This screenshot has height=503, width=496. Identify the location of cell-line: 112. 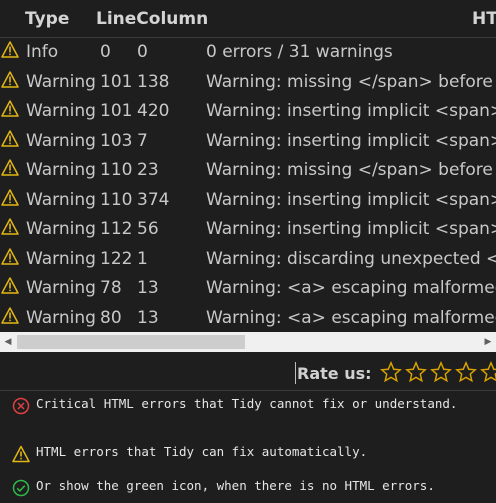
(116, 229).